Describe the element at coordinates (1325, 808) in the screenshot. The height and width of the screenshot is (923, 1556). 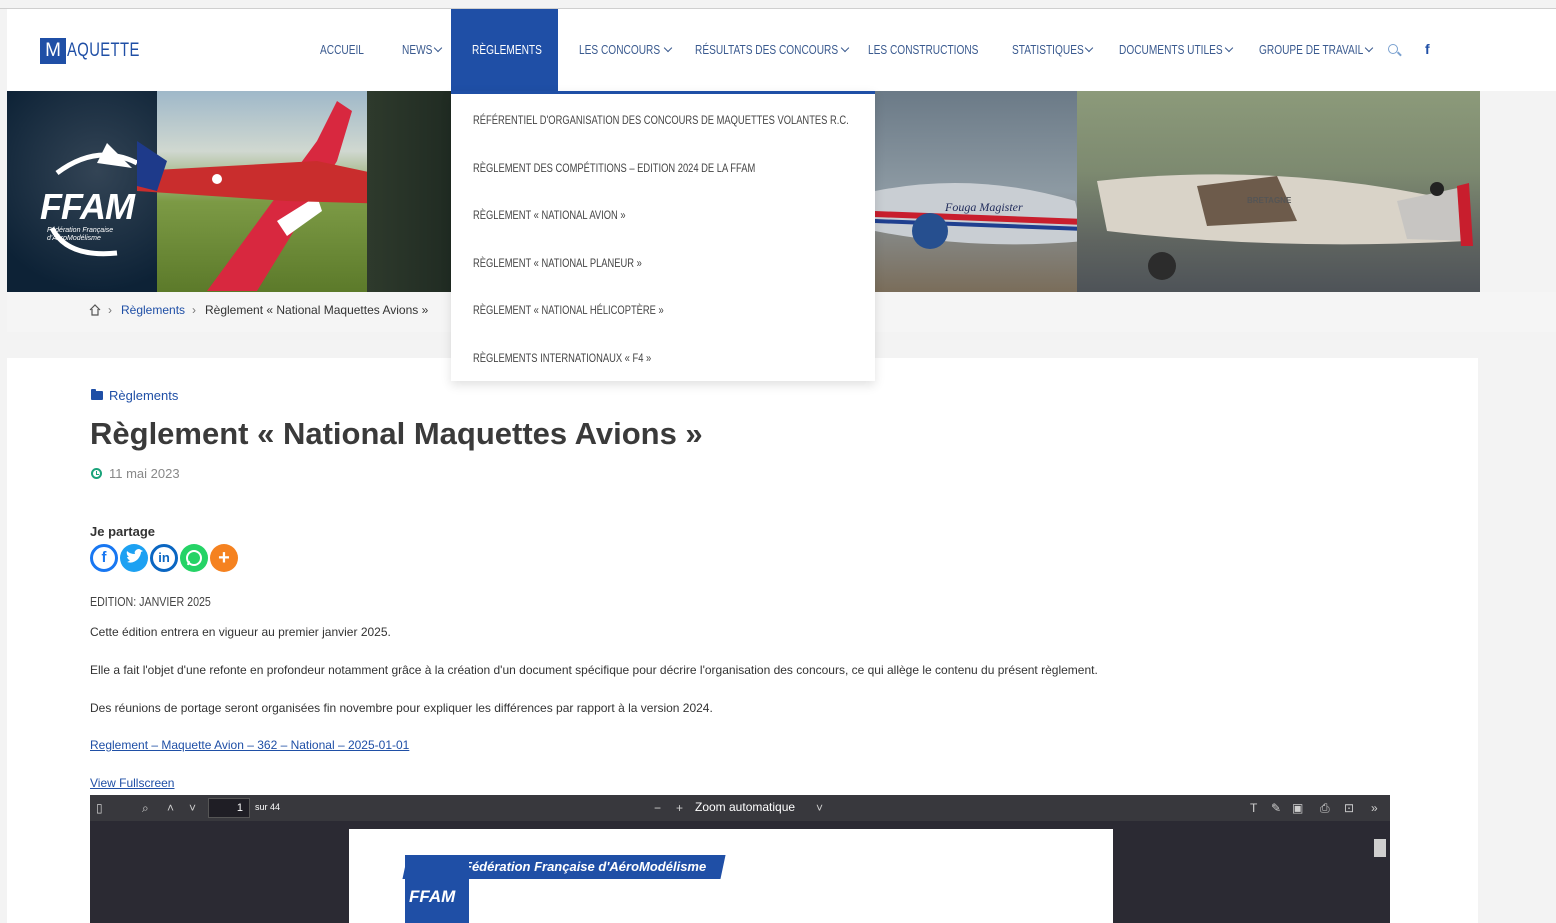
I see `print-icon: ⎙` at that location.